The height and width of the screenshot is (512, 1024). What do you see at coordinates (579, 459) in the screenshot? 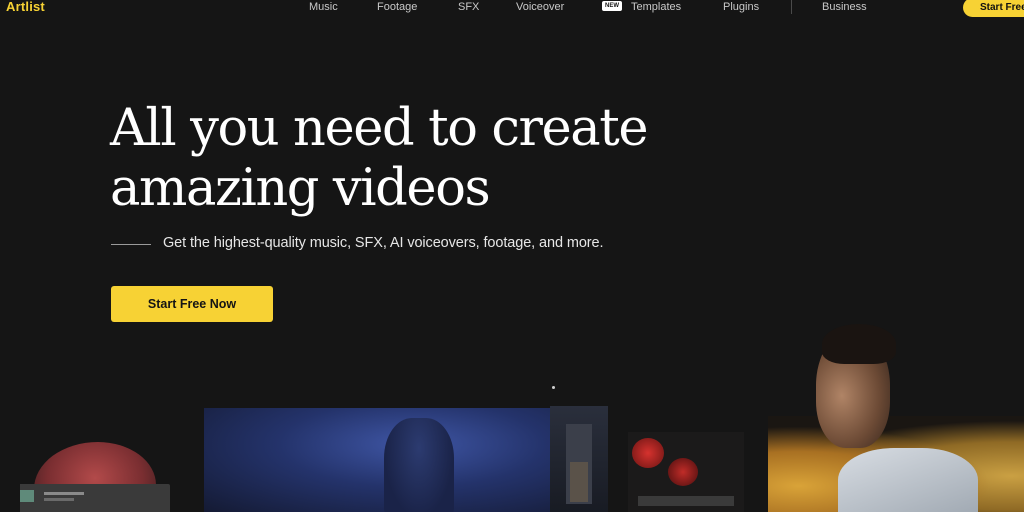
I see `device-media-tile` at bounding box center [579, 459].